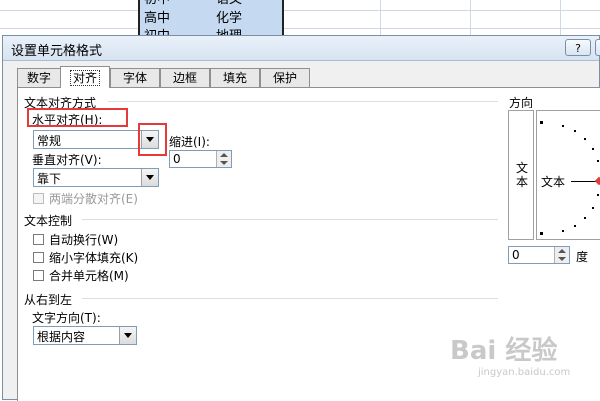 This screenshot has height=401, width=600. I want to click on degrees-label: 度, so click(582, 257).